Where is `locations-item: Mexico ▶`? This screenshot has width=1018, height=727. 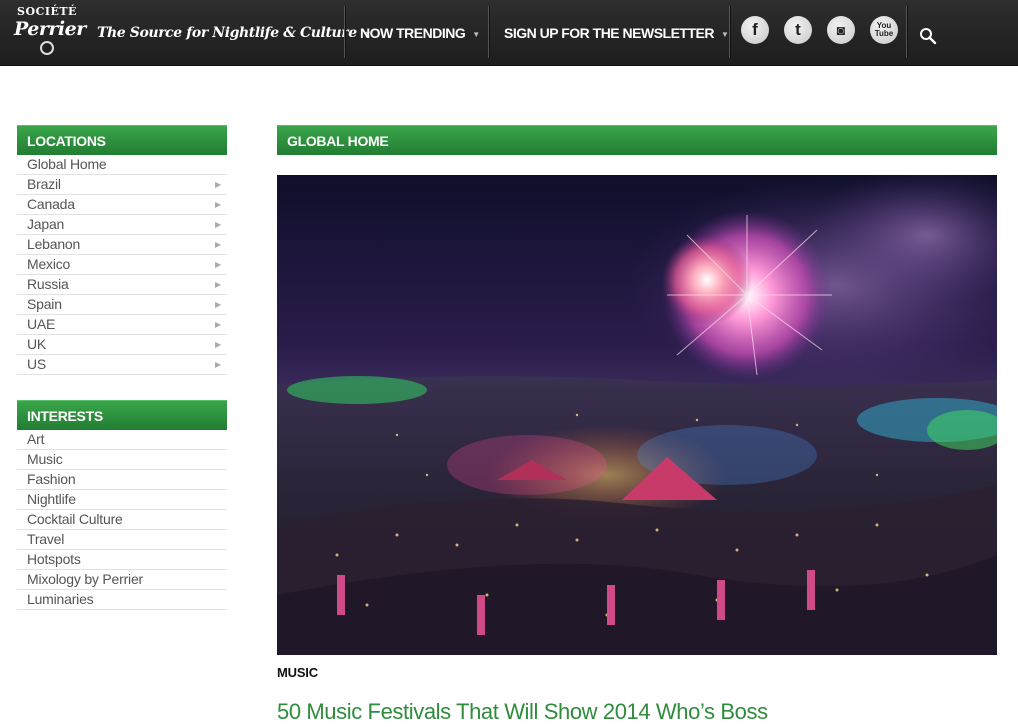
locations-item: Mexico ▶ is located at coordinates (122, 265).